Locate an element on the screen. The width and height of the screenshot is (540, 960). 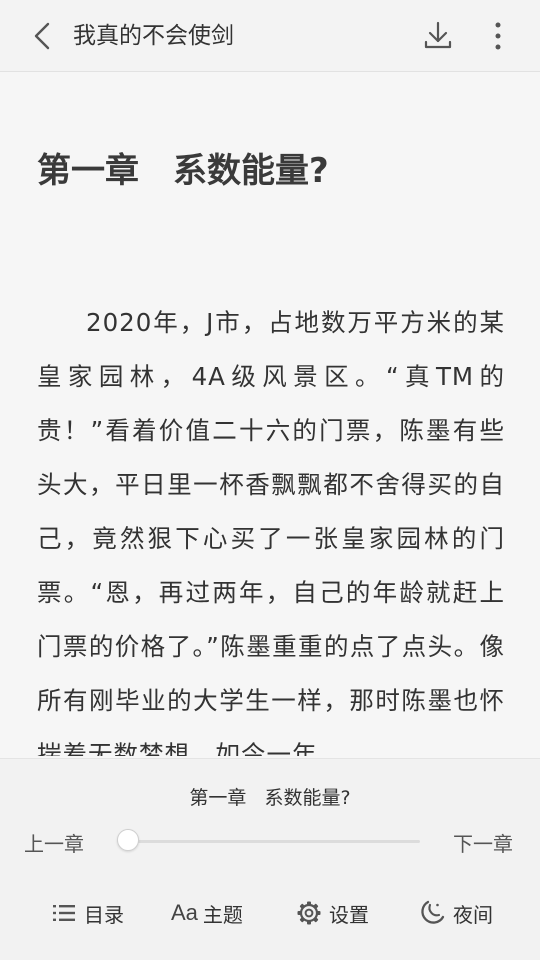
menu-item-label: 目录 is located at coordinates (104, 914).